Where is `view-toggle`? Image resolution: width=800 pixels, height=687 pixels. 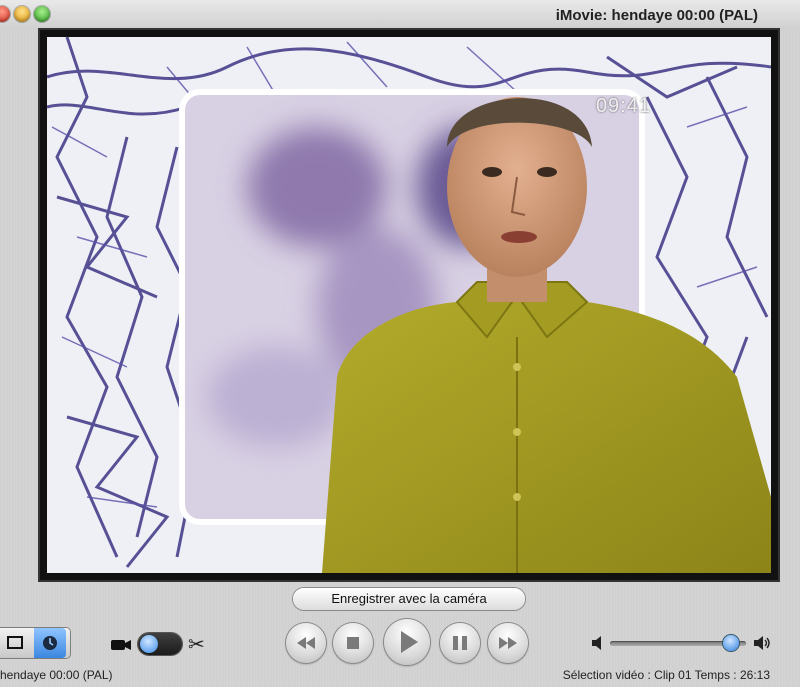 view-toggle is located at coordinates (35, 643).